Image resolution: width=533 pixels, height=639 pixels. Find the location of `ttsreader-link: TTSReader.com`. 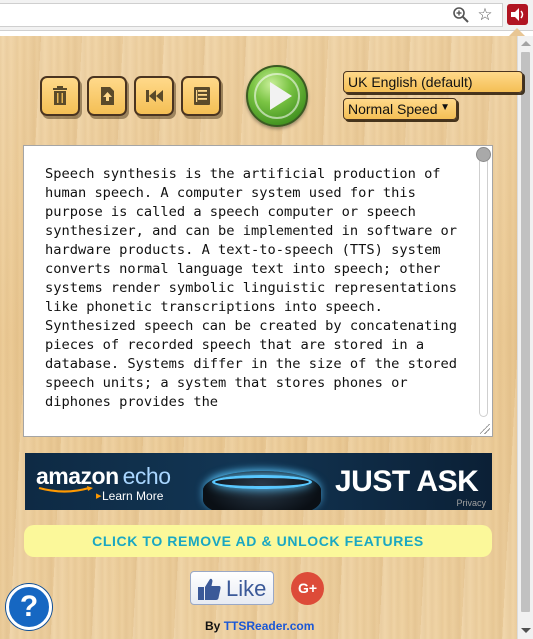

ttsreader-link: TTSReader.com is located at coordinates (269, 626).